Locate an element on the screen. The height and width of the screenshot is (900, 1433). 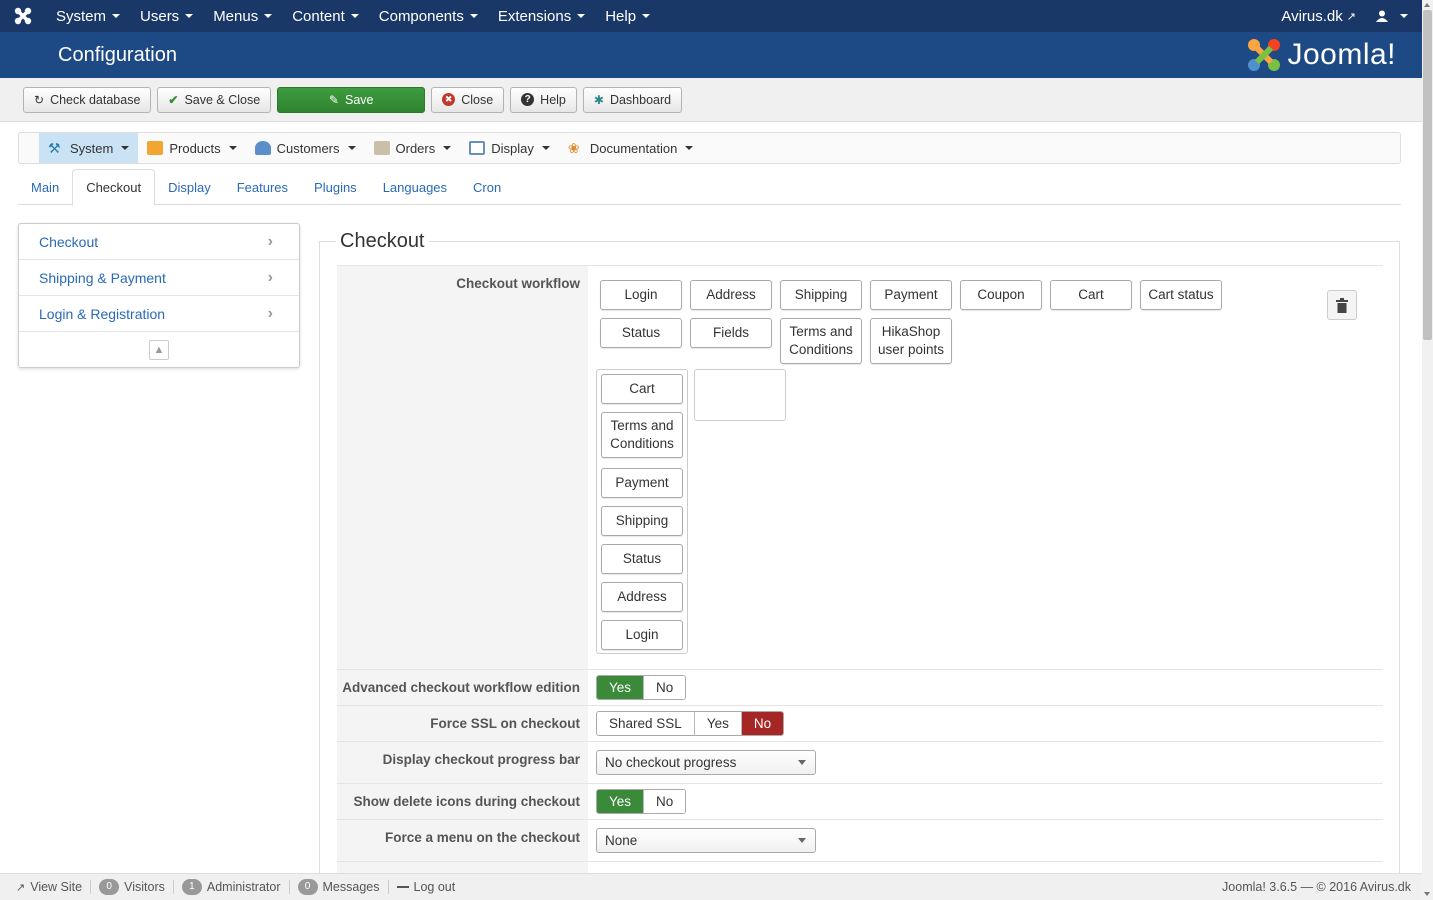
nav-content: Content is located at coordinates (325, 16).